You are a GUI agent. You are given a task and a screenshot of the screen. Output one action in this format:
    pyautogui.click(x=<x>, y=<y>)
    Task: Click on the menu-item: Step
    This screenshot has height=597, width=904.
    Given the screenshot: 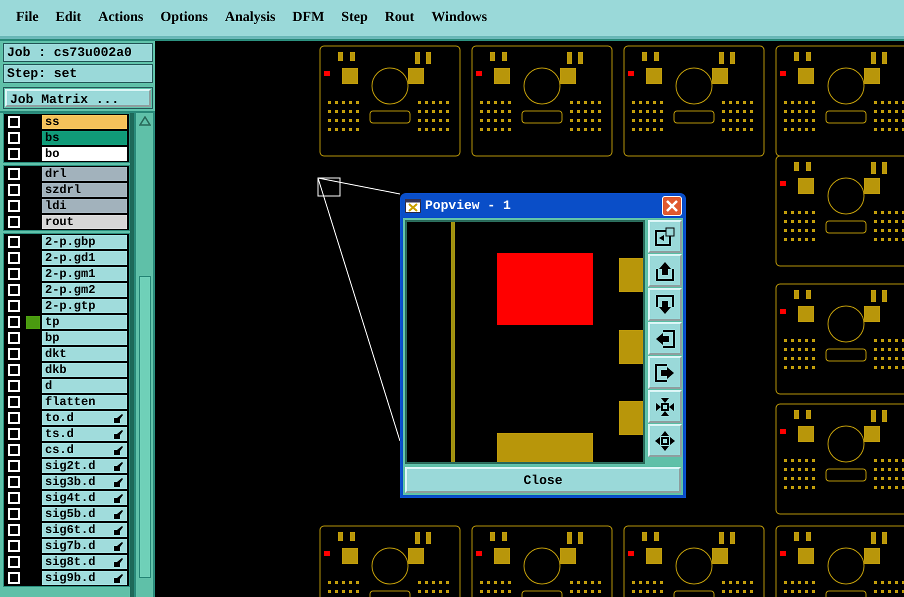 What is the action you would take?
    pyautogui.click(x=354, y=18)
    